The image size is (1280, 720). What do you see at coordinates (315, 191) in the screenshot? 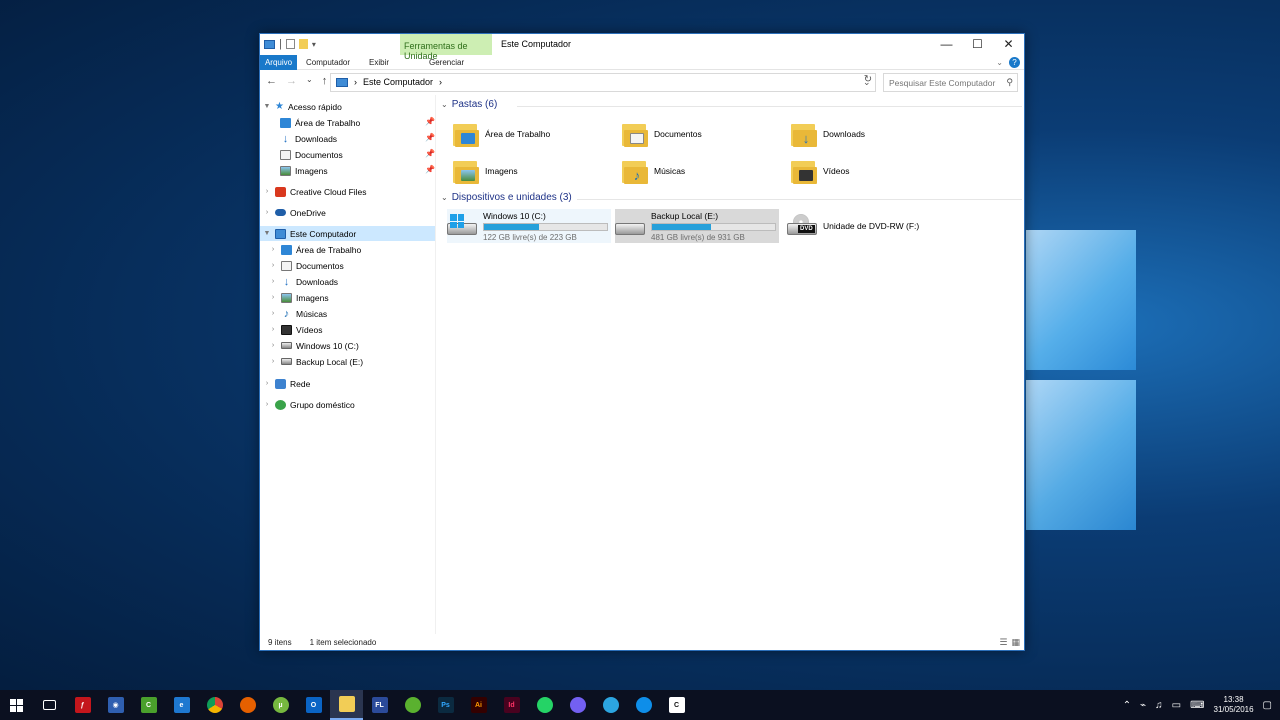
I see `nav-creative-cloud: › Creative Cloud Files` at bounding box center [315, 191].